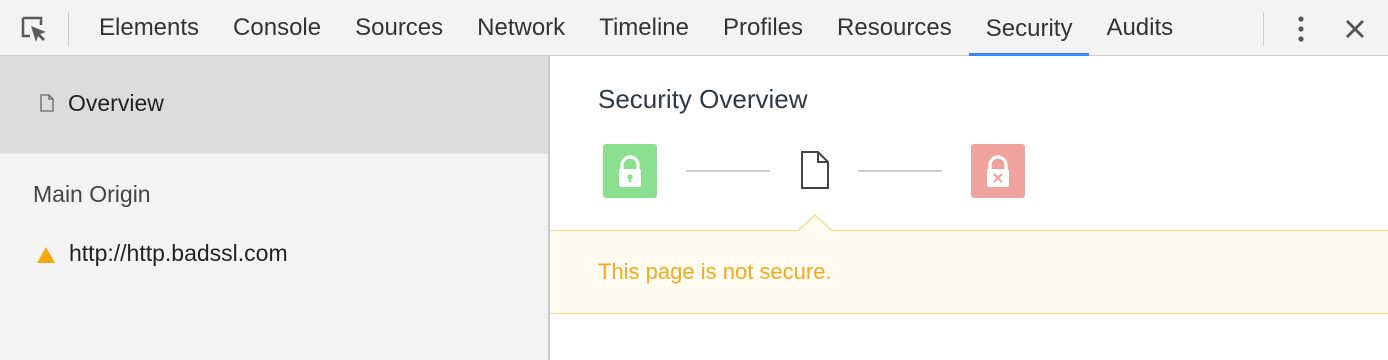 The height and width of the screenshot is (360, 1388). I want to click on inspect-cursor-icon, so click(33, 29).